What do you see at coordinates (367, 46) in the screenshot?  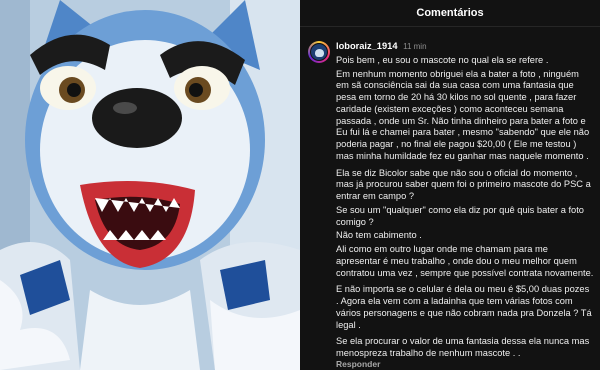 I see `comment-username: loboraiz_1914` at bounding box center [367, 46].